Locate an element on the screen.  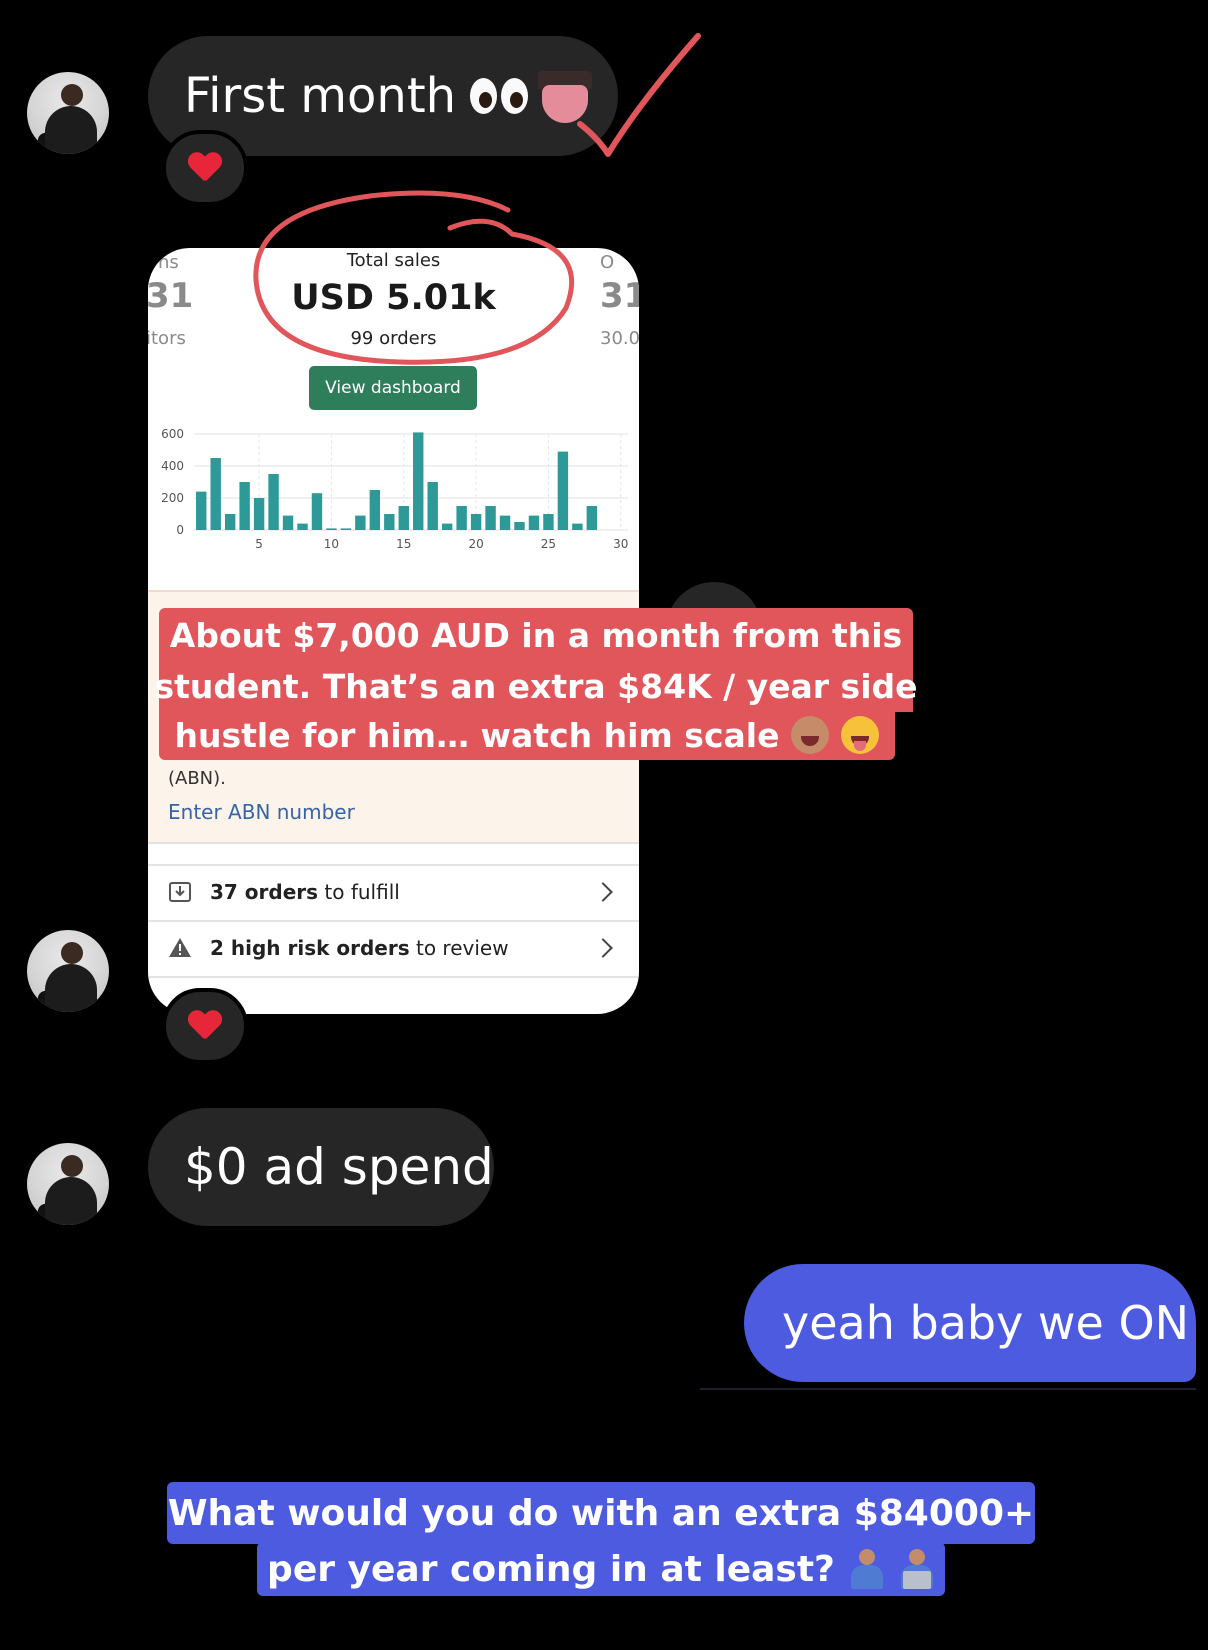
task-text: 2 high risk orders to review is located at coordinates (359, 948).